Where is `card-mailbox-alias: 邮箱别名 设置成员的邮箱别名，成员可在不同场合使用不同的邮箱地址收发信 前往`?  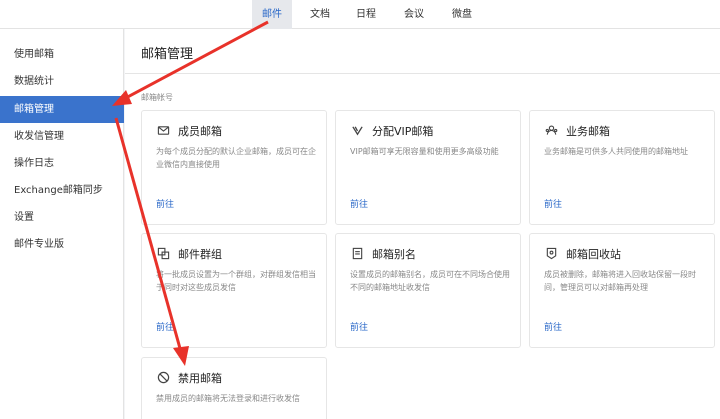
card-mailbox-alias: 邮箱别名 设置成员的邮箱别名，成员可在不同场合使用不同的邮箱地址收发信 前往 is located at coordinates (428, 290).